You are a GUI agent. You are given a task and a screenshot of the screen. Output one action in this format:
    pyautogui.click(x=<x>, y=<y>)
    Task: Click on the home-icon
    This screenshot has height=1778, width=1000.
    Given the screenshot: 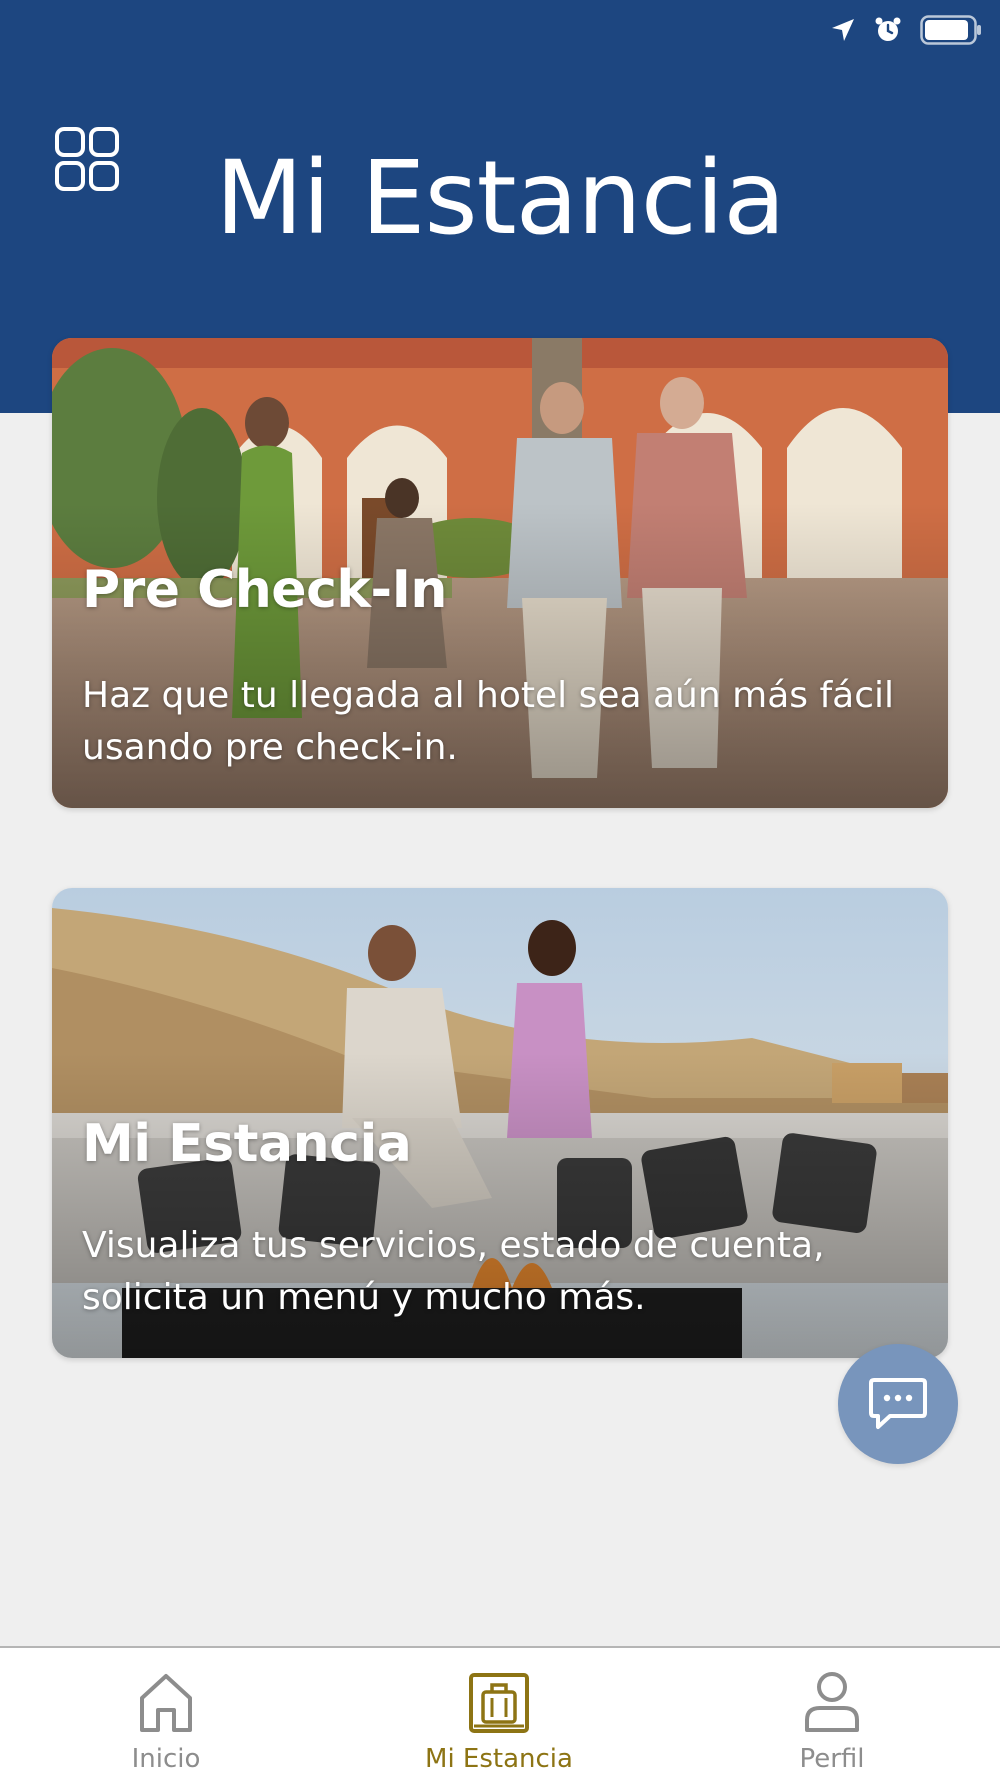 What is the action you would take?
    pyautogui.click(x=166, y=1703)
    